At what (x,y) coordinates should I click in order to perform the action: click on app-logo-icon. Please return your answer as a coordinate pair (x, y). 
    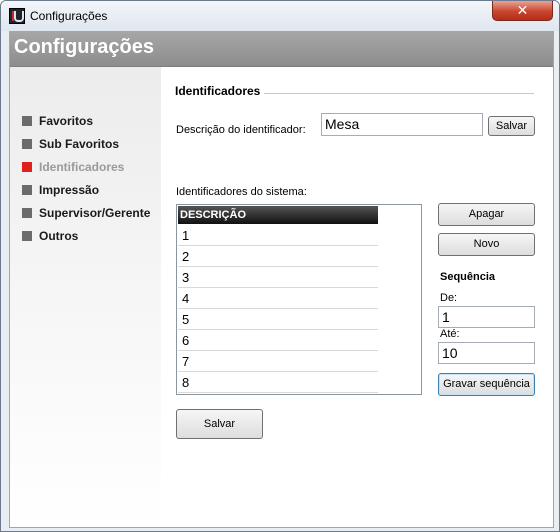
    Looking at the image, I should click on (17, 16).